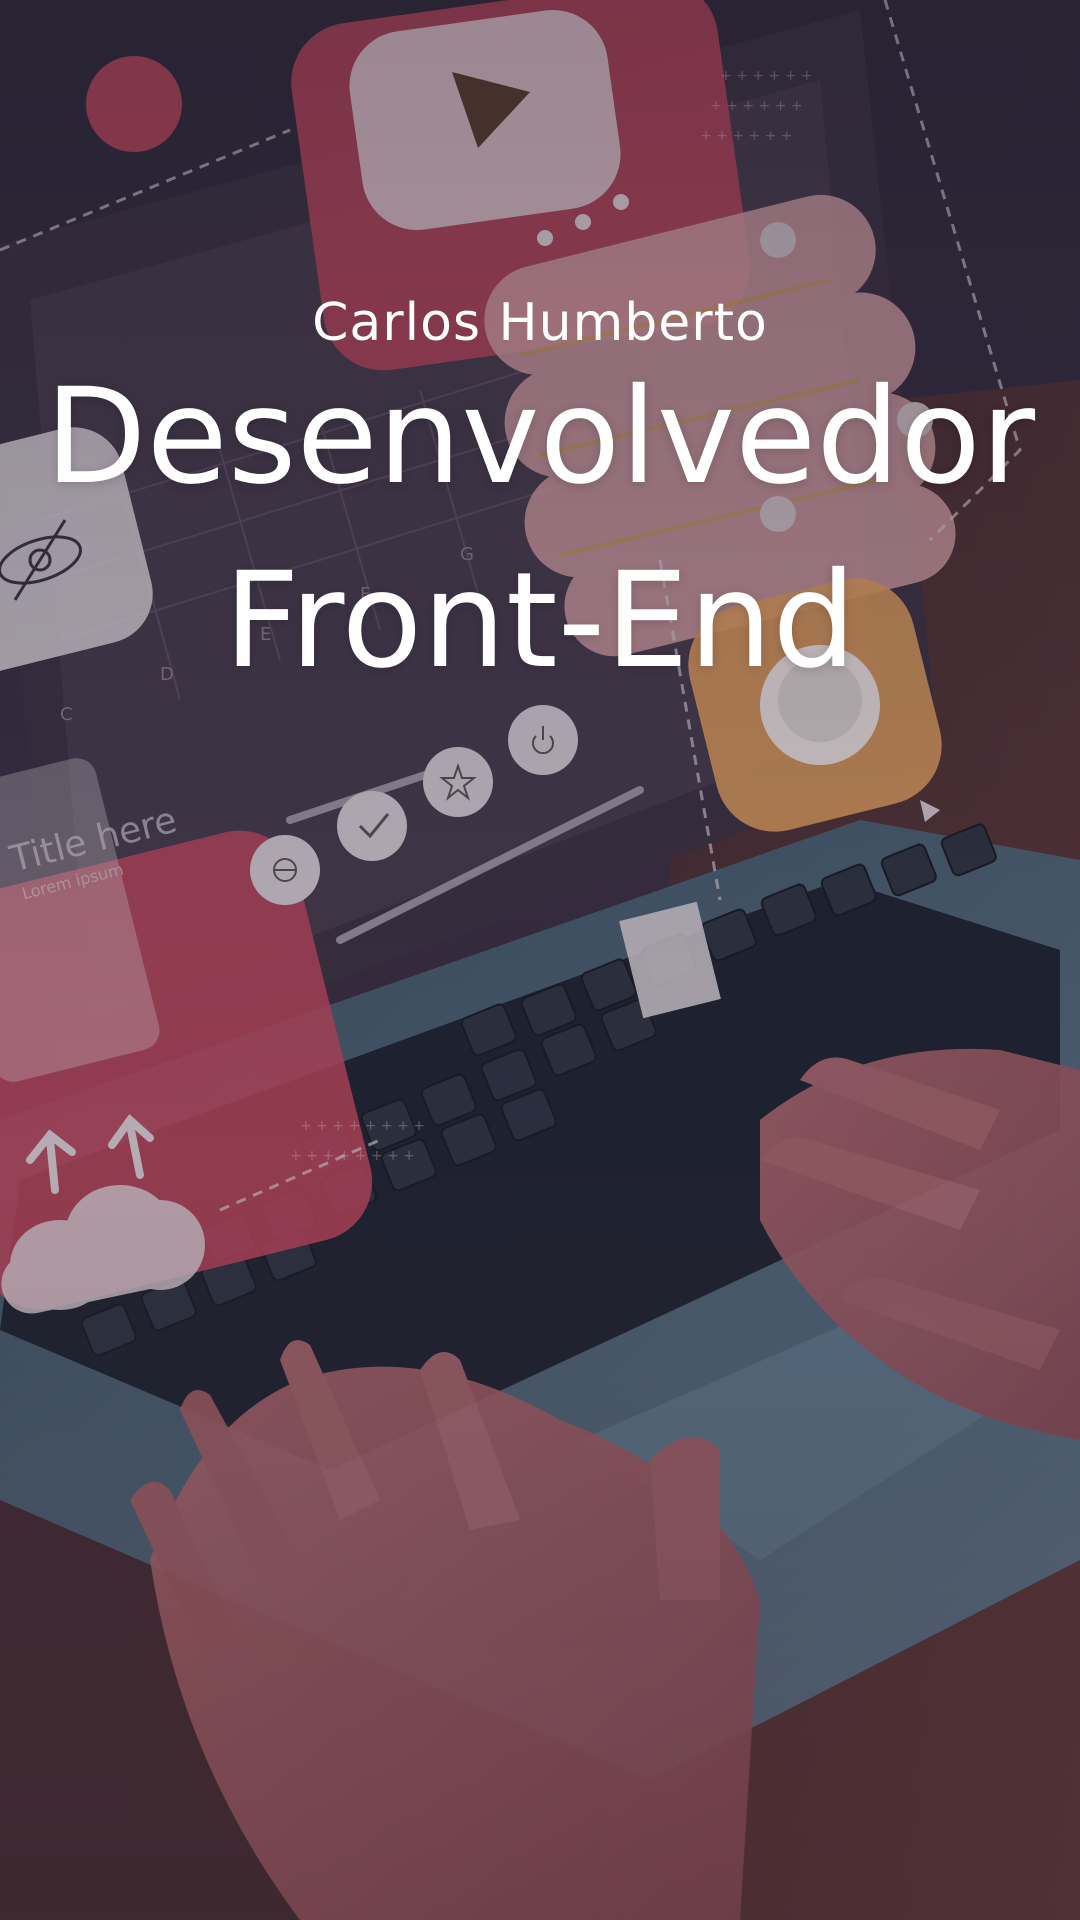 This screenshot has height=1920, width=1080. Describe the element at coordinates (540, 621) in the screenshot. I see `title-line-2: Front-End` at that location.